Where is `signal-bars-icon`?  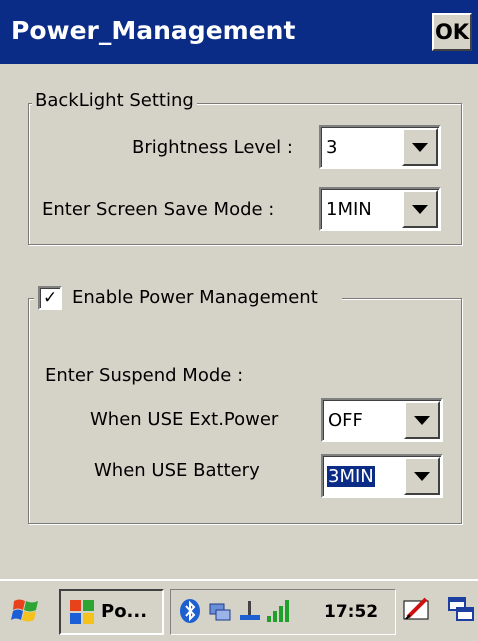 signal-bars-icon is located at coordinates (278, 611).